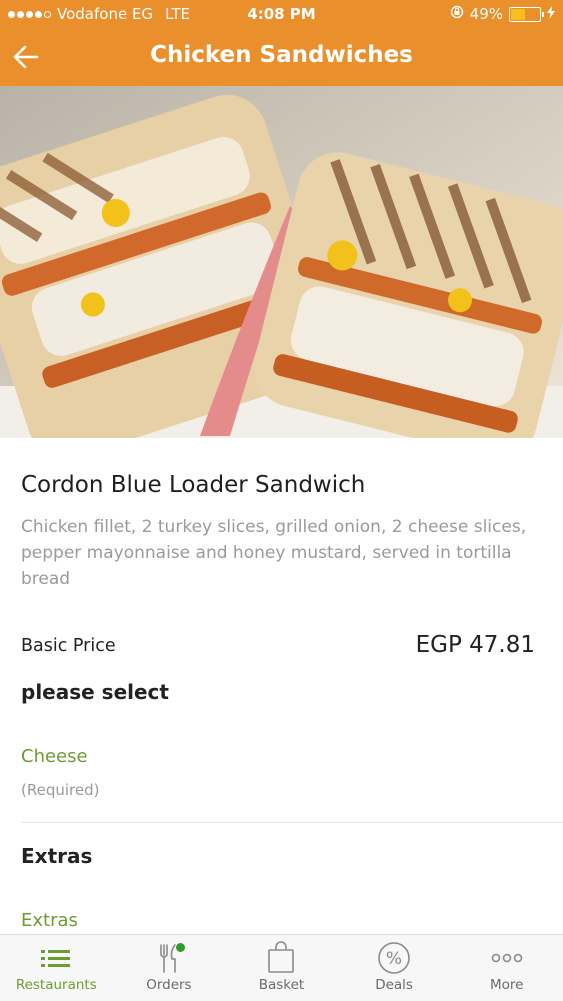  I want to click on status-bar: Vodafone EG LTE 4:08 PM 49%, so click(281, 14).